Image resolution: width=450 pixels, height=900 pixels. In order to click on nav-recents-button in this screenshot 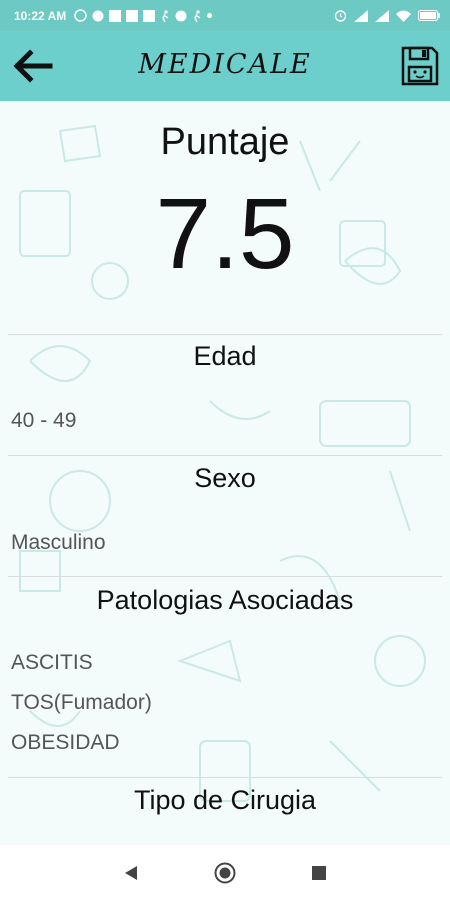, I will do `click(319, 873)`.